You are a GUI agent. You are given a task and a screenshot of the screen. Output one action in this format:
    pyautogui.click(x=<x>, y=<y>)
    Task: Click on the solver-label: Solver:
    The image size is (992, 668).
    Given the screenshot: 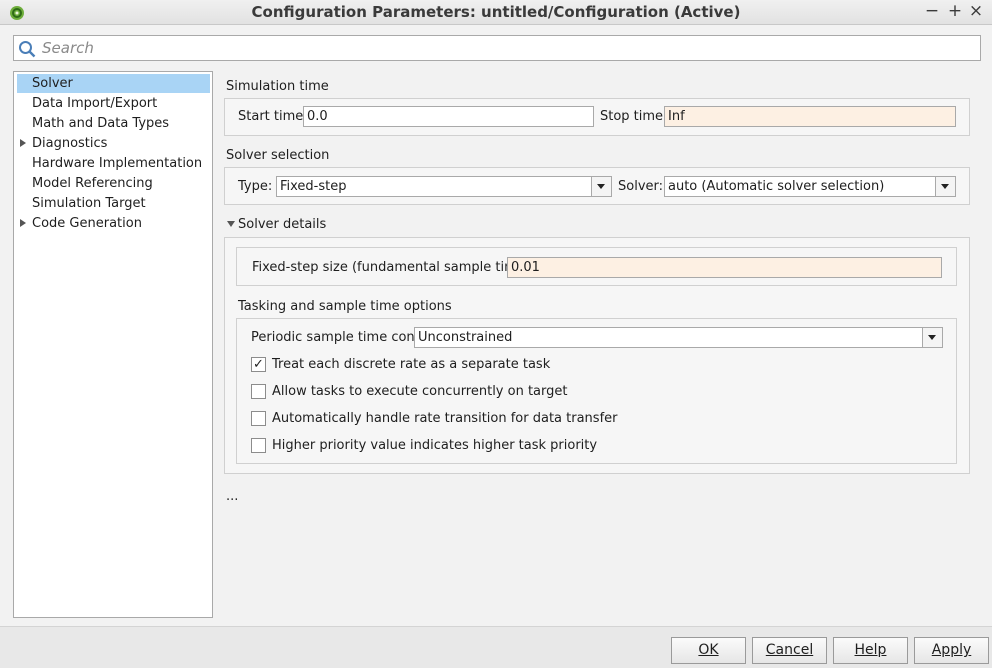 What is the action you would take?
    pyautogui.click(x=641, y=186)
    